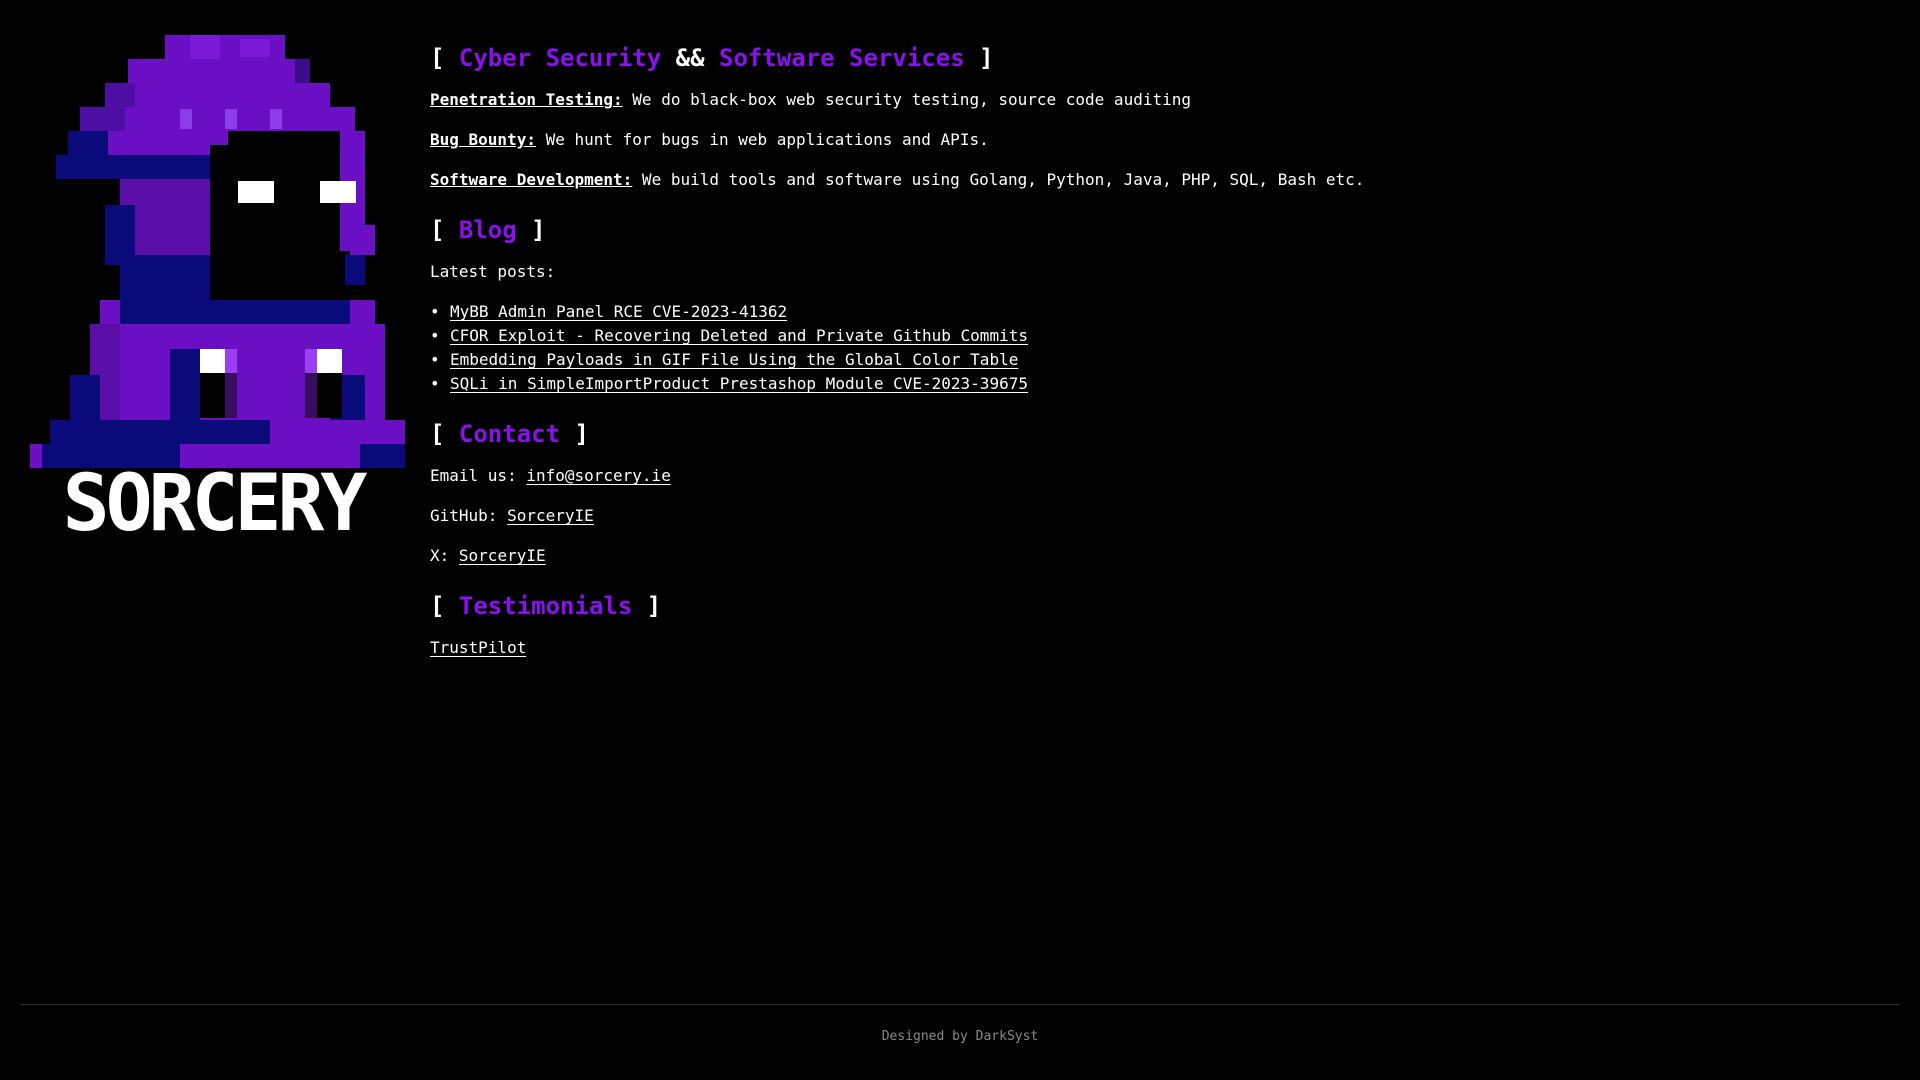 The width and height of the screenshot is (1920, 1080). What do you see at coordinates (690, 58) in the screenshot?
I see `heading-join: &&` at bounding box center [690, 58].